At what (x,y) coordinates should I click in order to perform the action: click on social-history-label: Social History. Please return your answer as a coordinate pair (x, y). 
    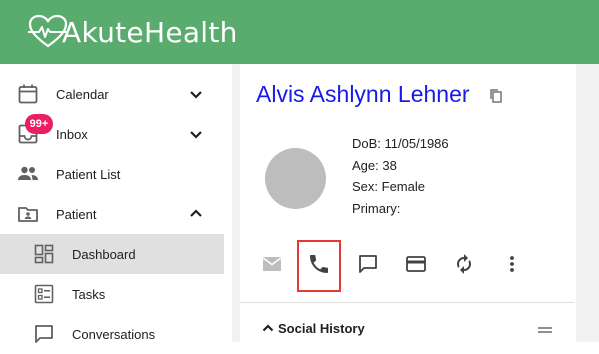
    Looking at the image, I should click on (321, 328).